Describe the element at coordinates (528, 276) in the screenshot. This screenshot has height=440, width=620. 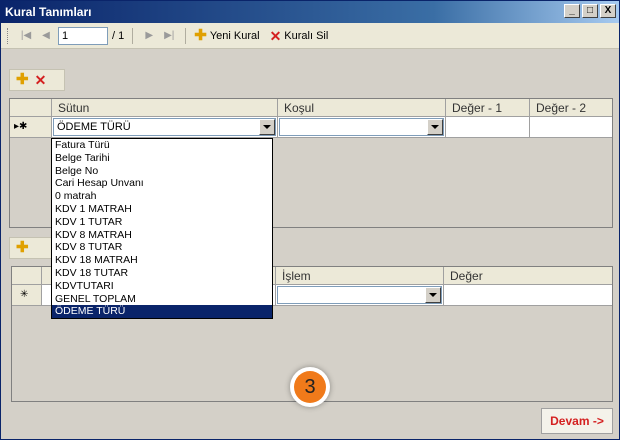
I see `column-header-deger: Değer` at that location.